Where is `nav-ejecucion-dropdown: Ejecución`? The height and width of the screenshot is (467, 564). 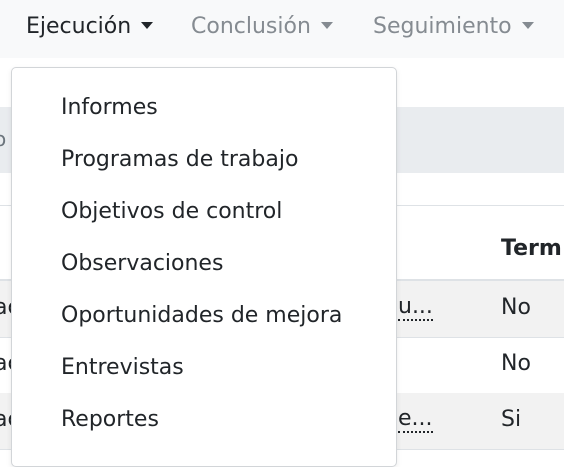
nav-ejecucion-dropdown: Ejecución is located at coordinates (90, 27).